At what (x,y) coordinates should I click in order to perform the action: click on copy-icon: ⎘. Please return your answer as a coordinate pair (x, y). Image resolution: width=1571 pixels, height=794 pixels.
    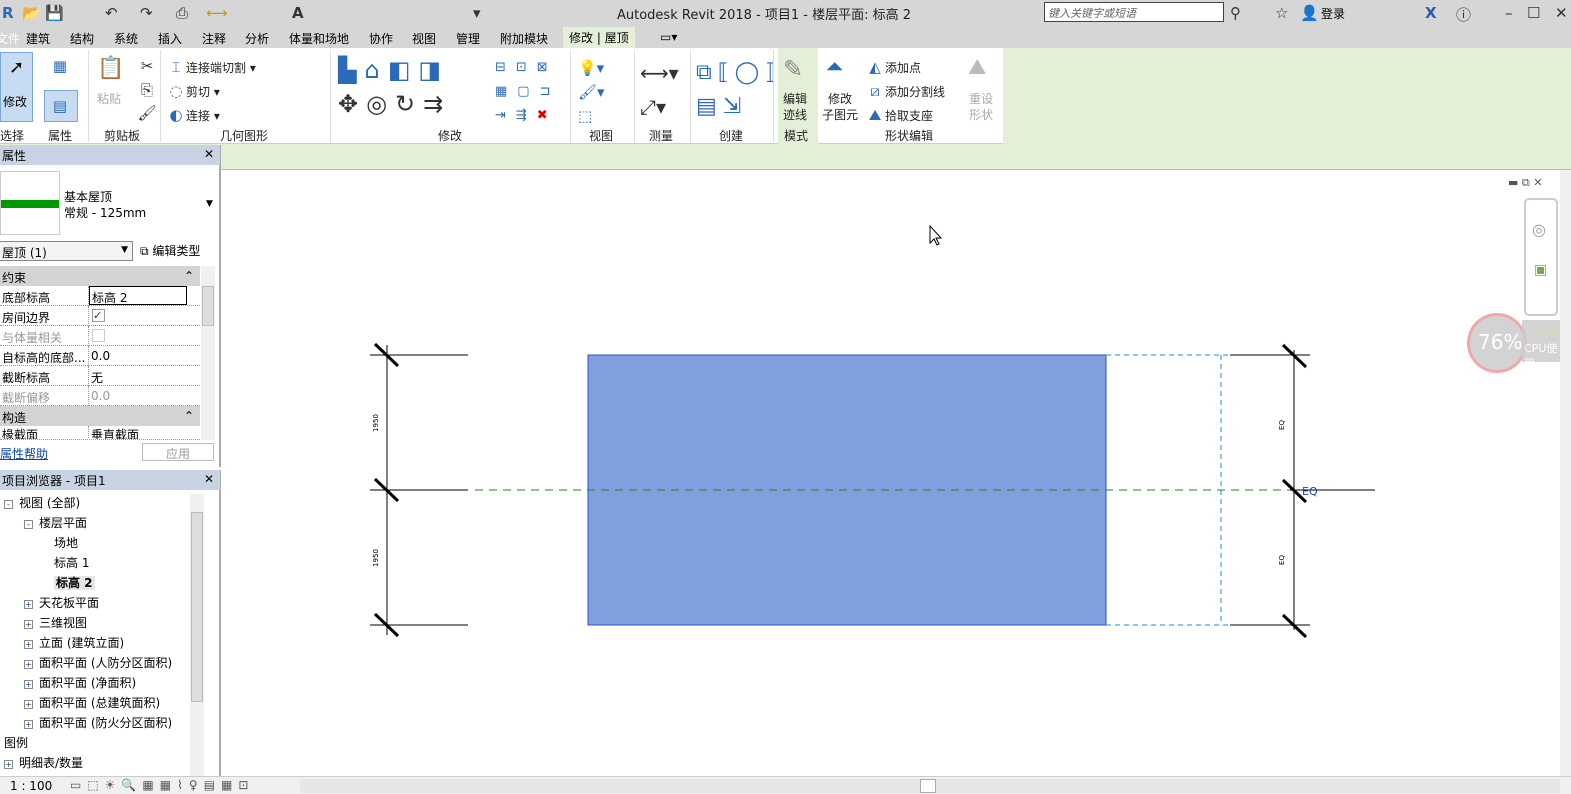
    Looking at the image, I should click on (147, 90).